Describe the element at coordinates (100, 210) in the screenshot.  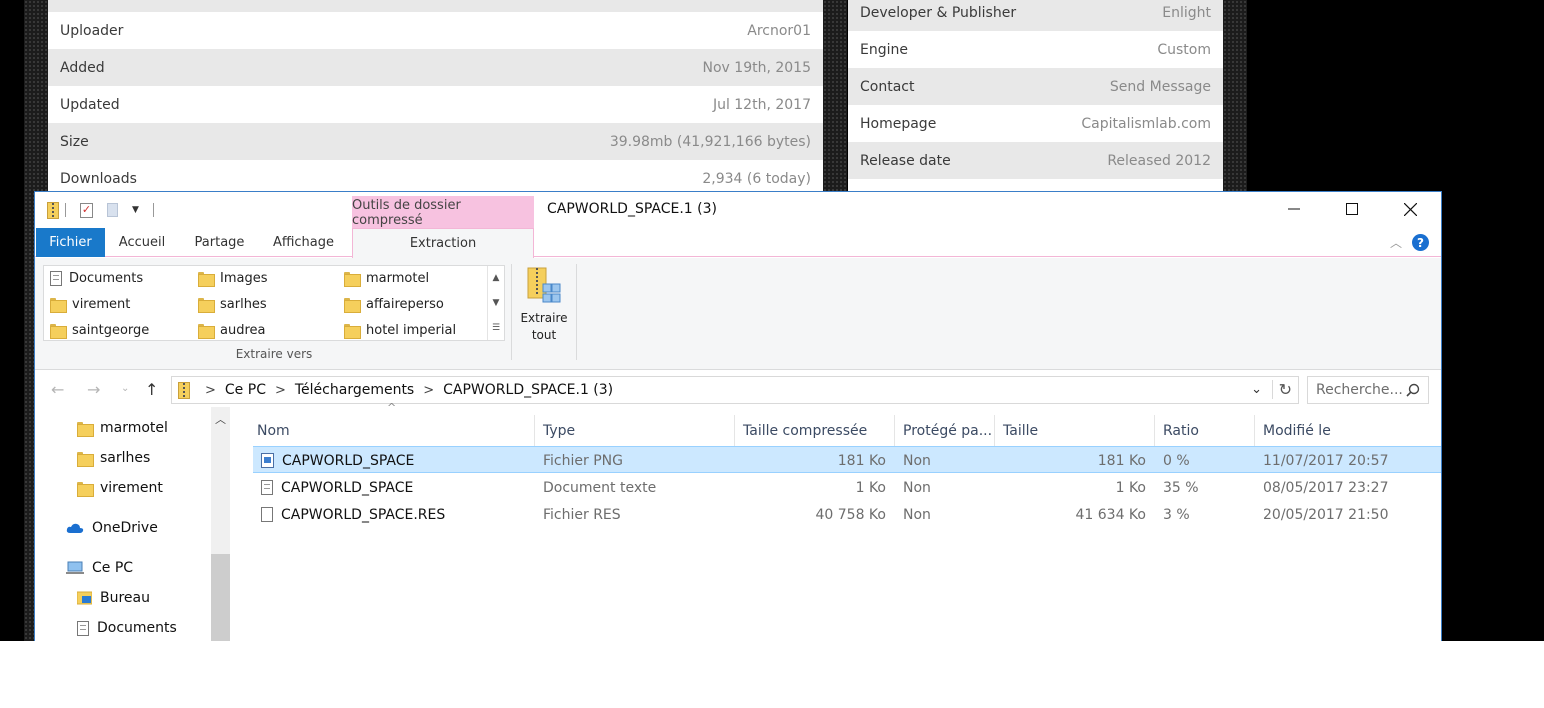
I see `quick-access-toolbar: ✓ ▼` at that location.